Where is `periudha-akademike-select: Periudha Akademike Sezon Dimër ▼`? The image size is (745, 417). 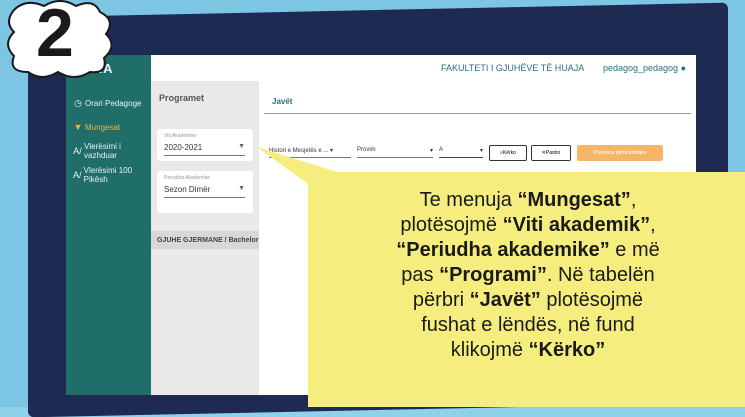 periudha-akademike-select: Periudha Akademike Sezon Dimër ▼ is located at coordinates (205, 192).